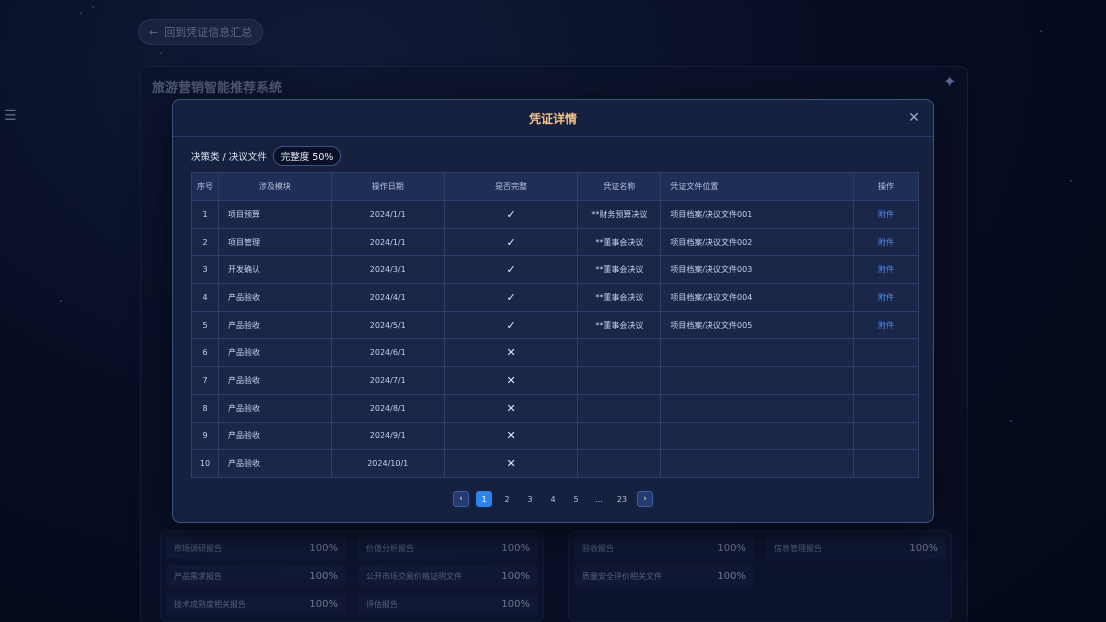 The image size is (1106, 622). What do you see at coordinates (205, 353) in the screenshot?
I see `row-index: 6` at bounding box center [205, 353].